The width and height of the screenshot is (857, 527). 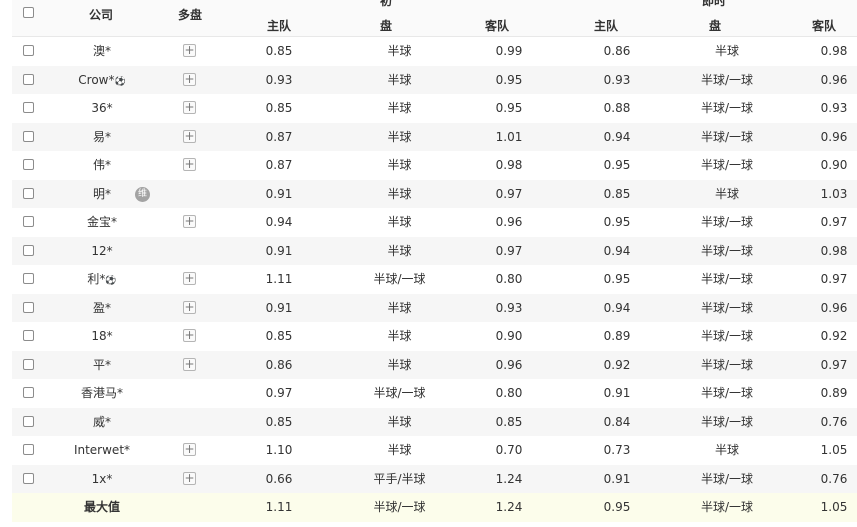 What do you see at coordinates (833, 279) in the screenshot?
I see `cell-la: 0.97` at bounding box center [833, 279].